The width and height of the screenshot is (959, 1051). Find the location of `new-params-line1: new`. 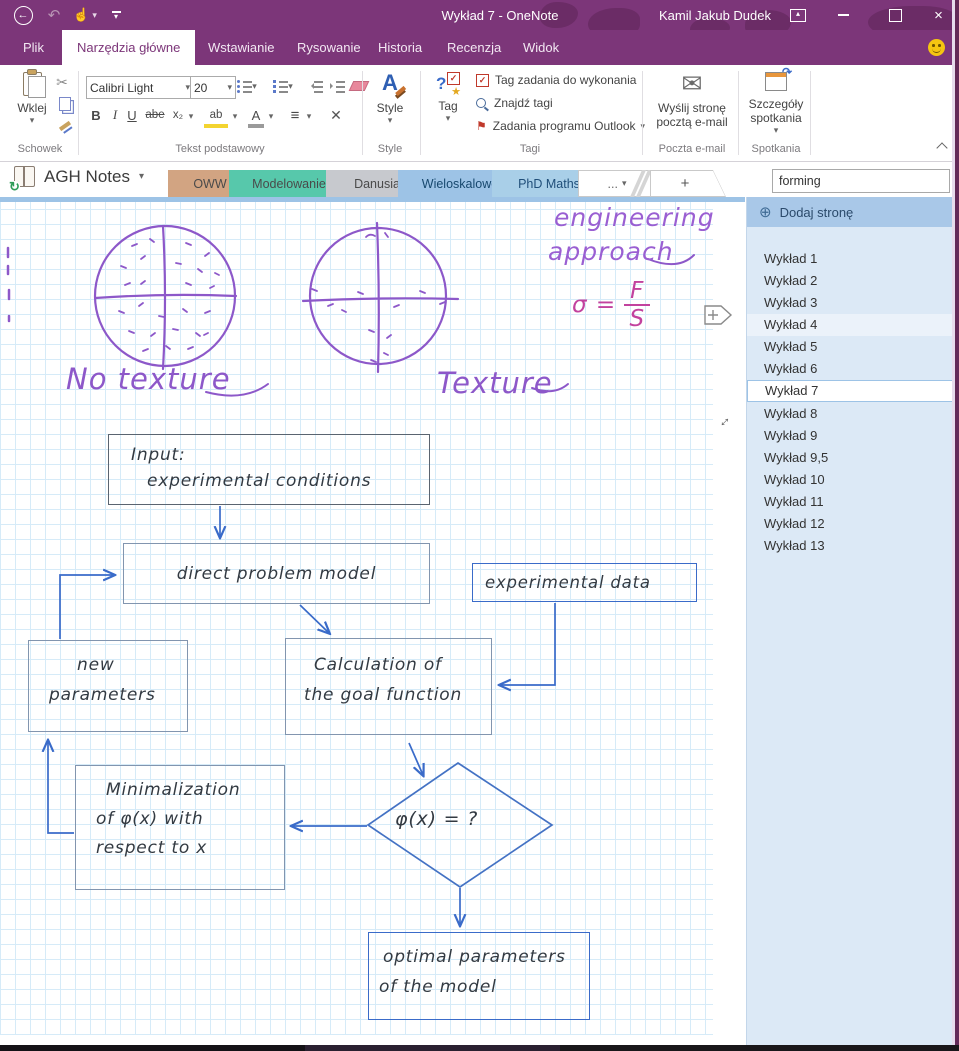

new-params-line1: new is located at coordinates (96, 665).